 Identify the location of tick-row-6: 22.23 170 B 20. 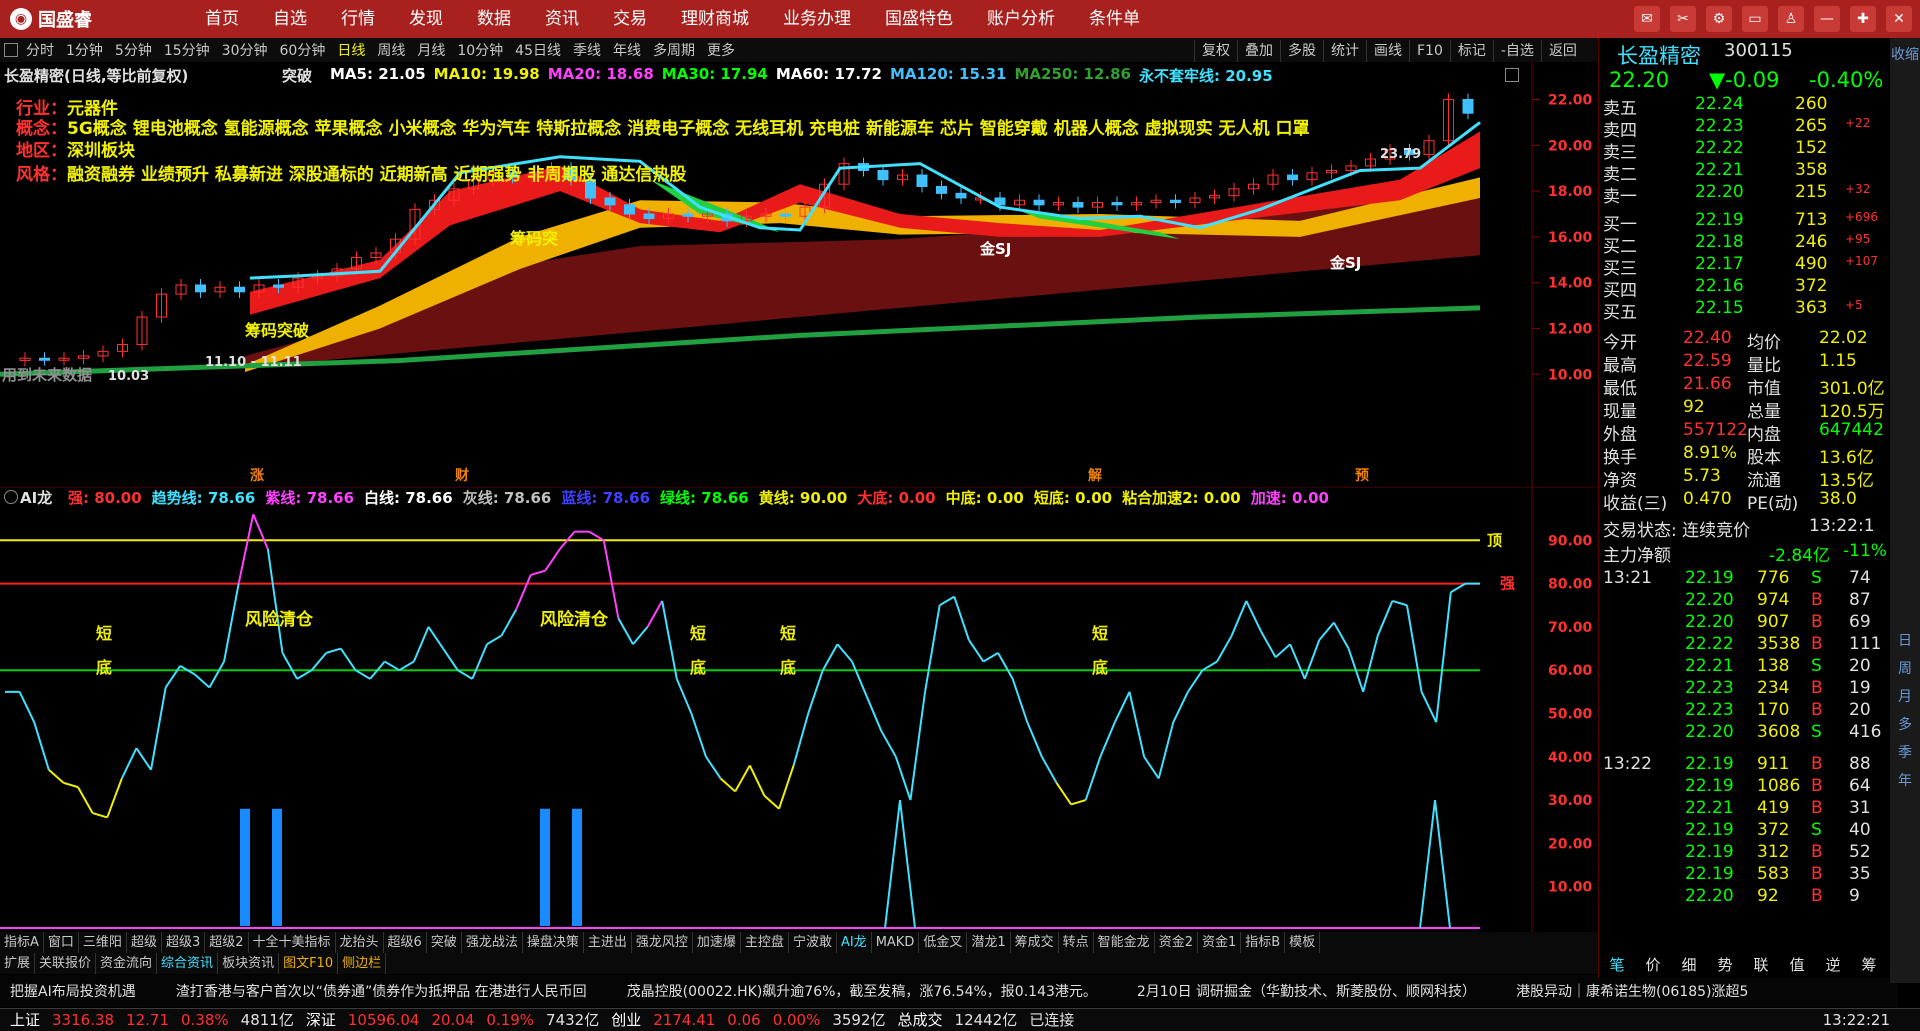
(1743, 711).